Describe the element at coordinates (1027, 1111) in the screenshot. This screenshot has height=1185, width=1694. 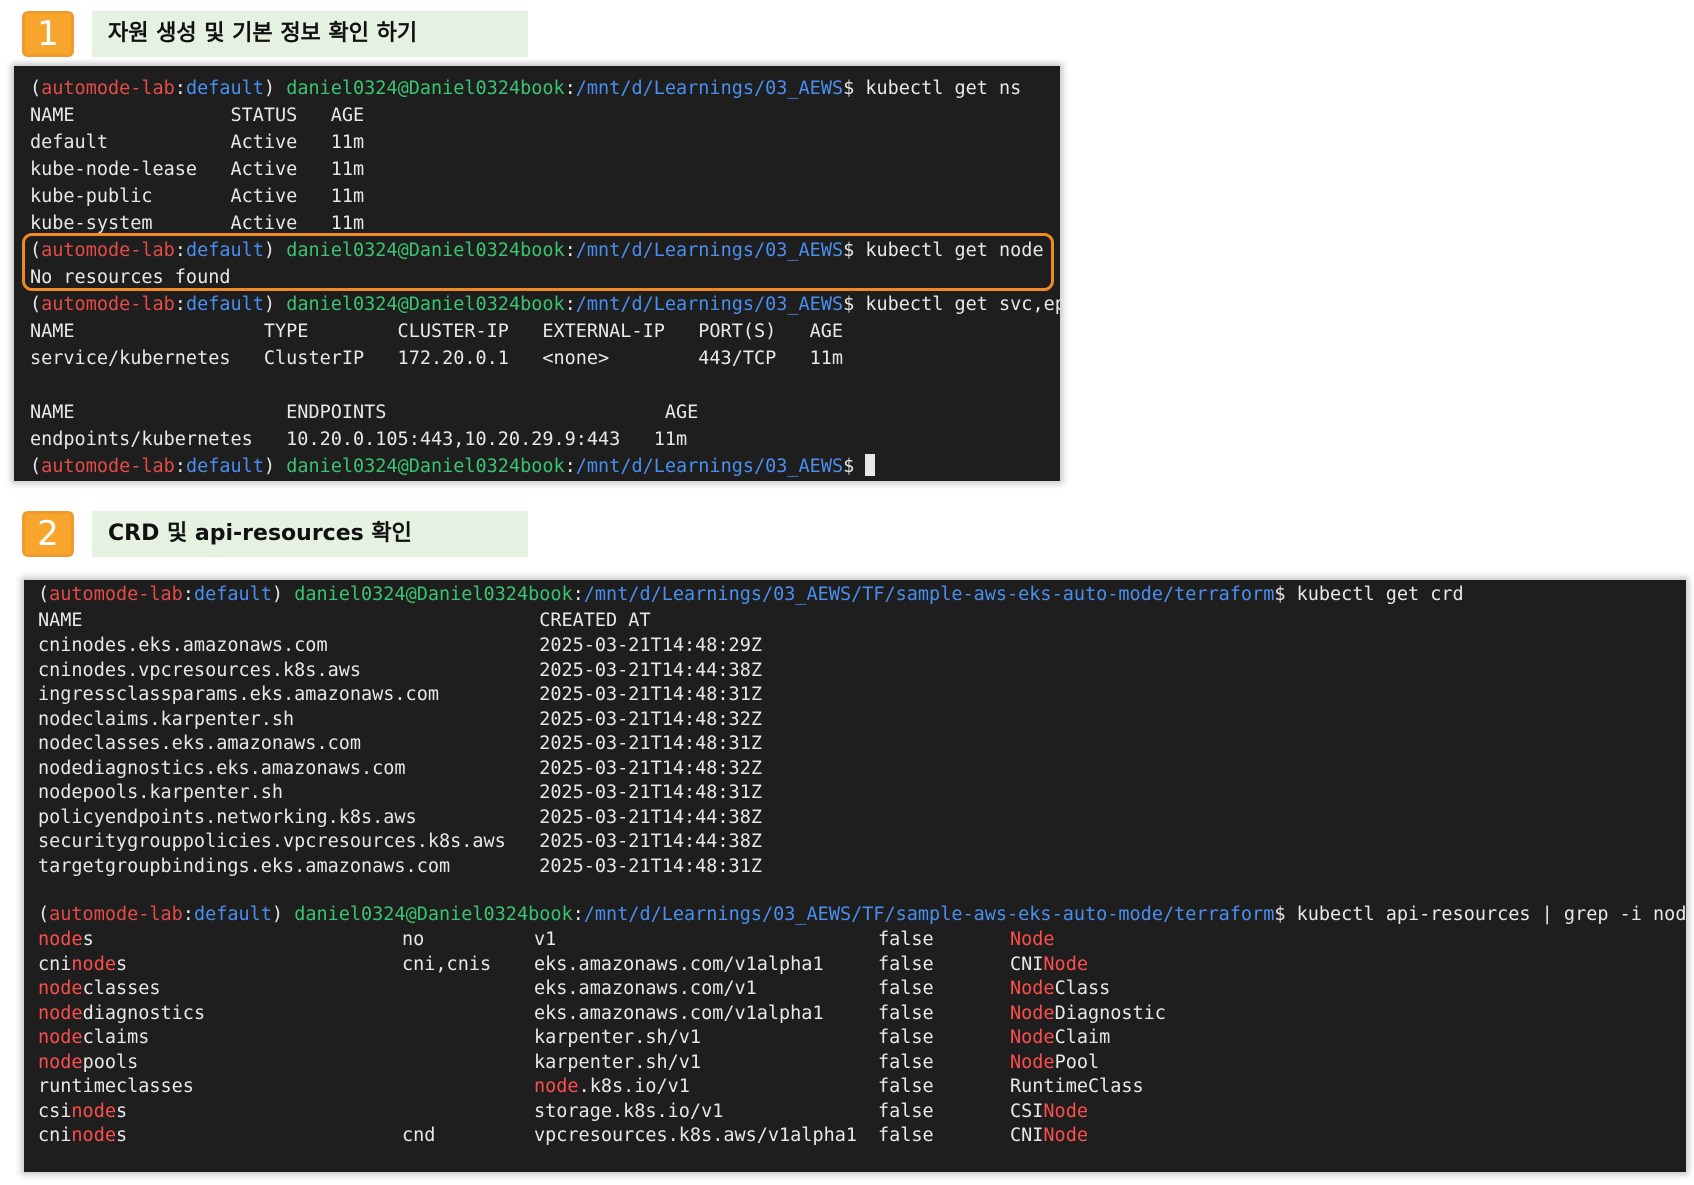
I see `resource-kind-text: CSI` at that location.